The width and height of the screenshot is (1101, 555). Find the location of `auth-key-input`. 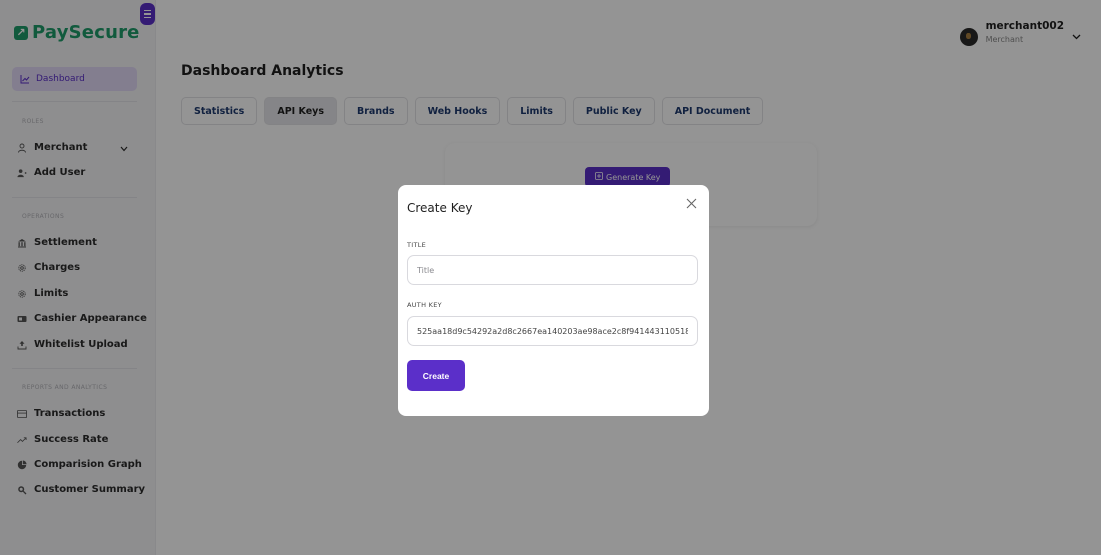

auth-key-input is located at coordinates (552, 331).